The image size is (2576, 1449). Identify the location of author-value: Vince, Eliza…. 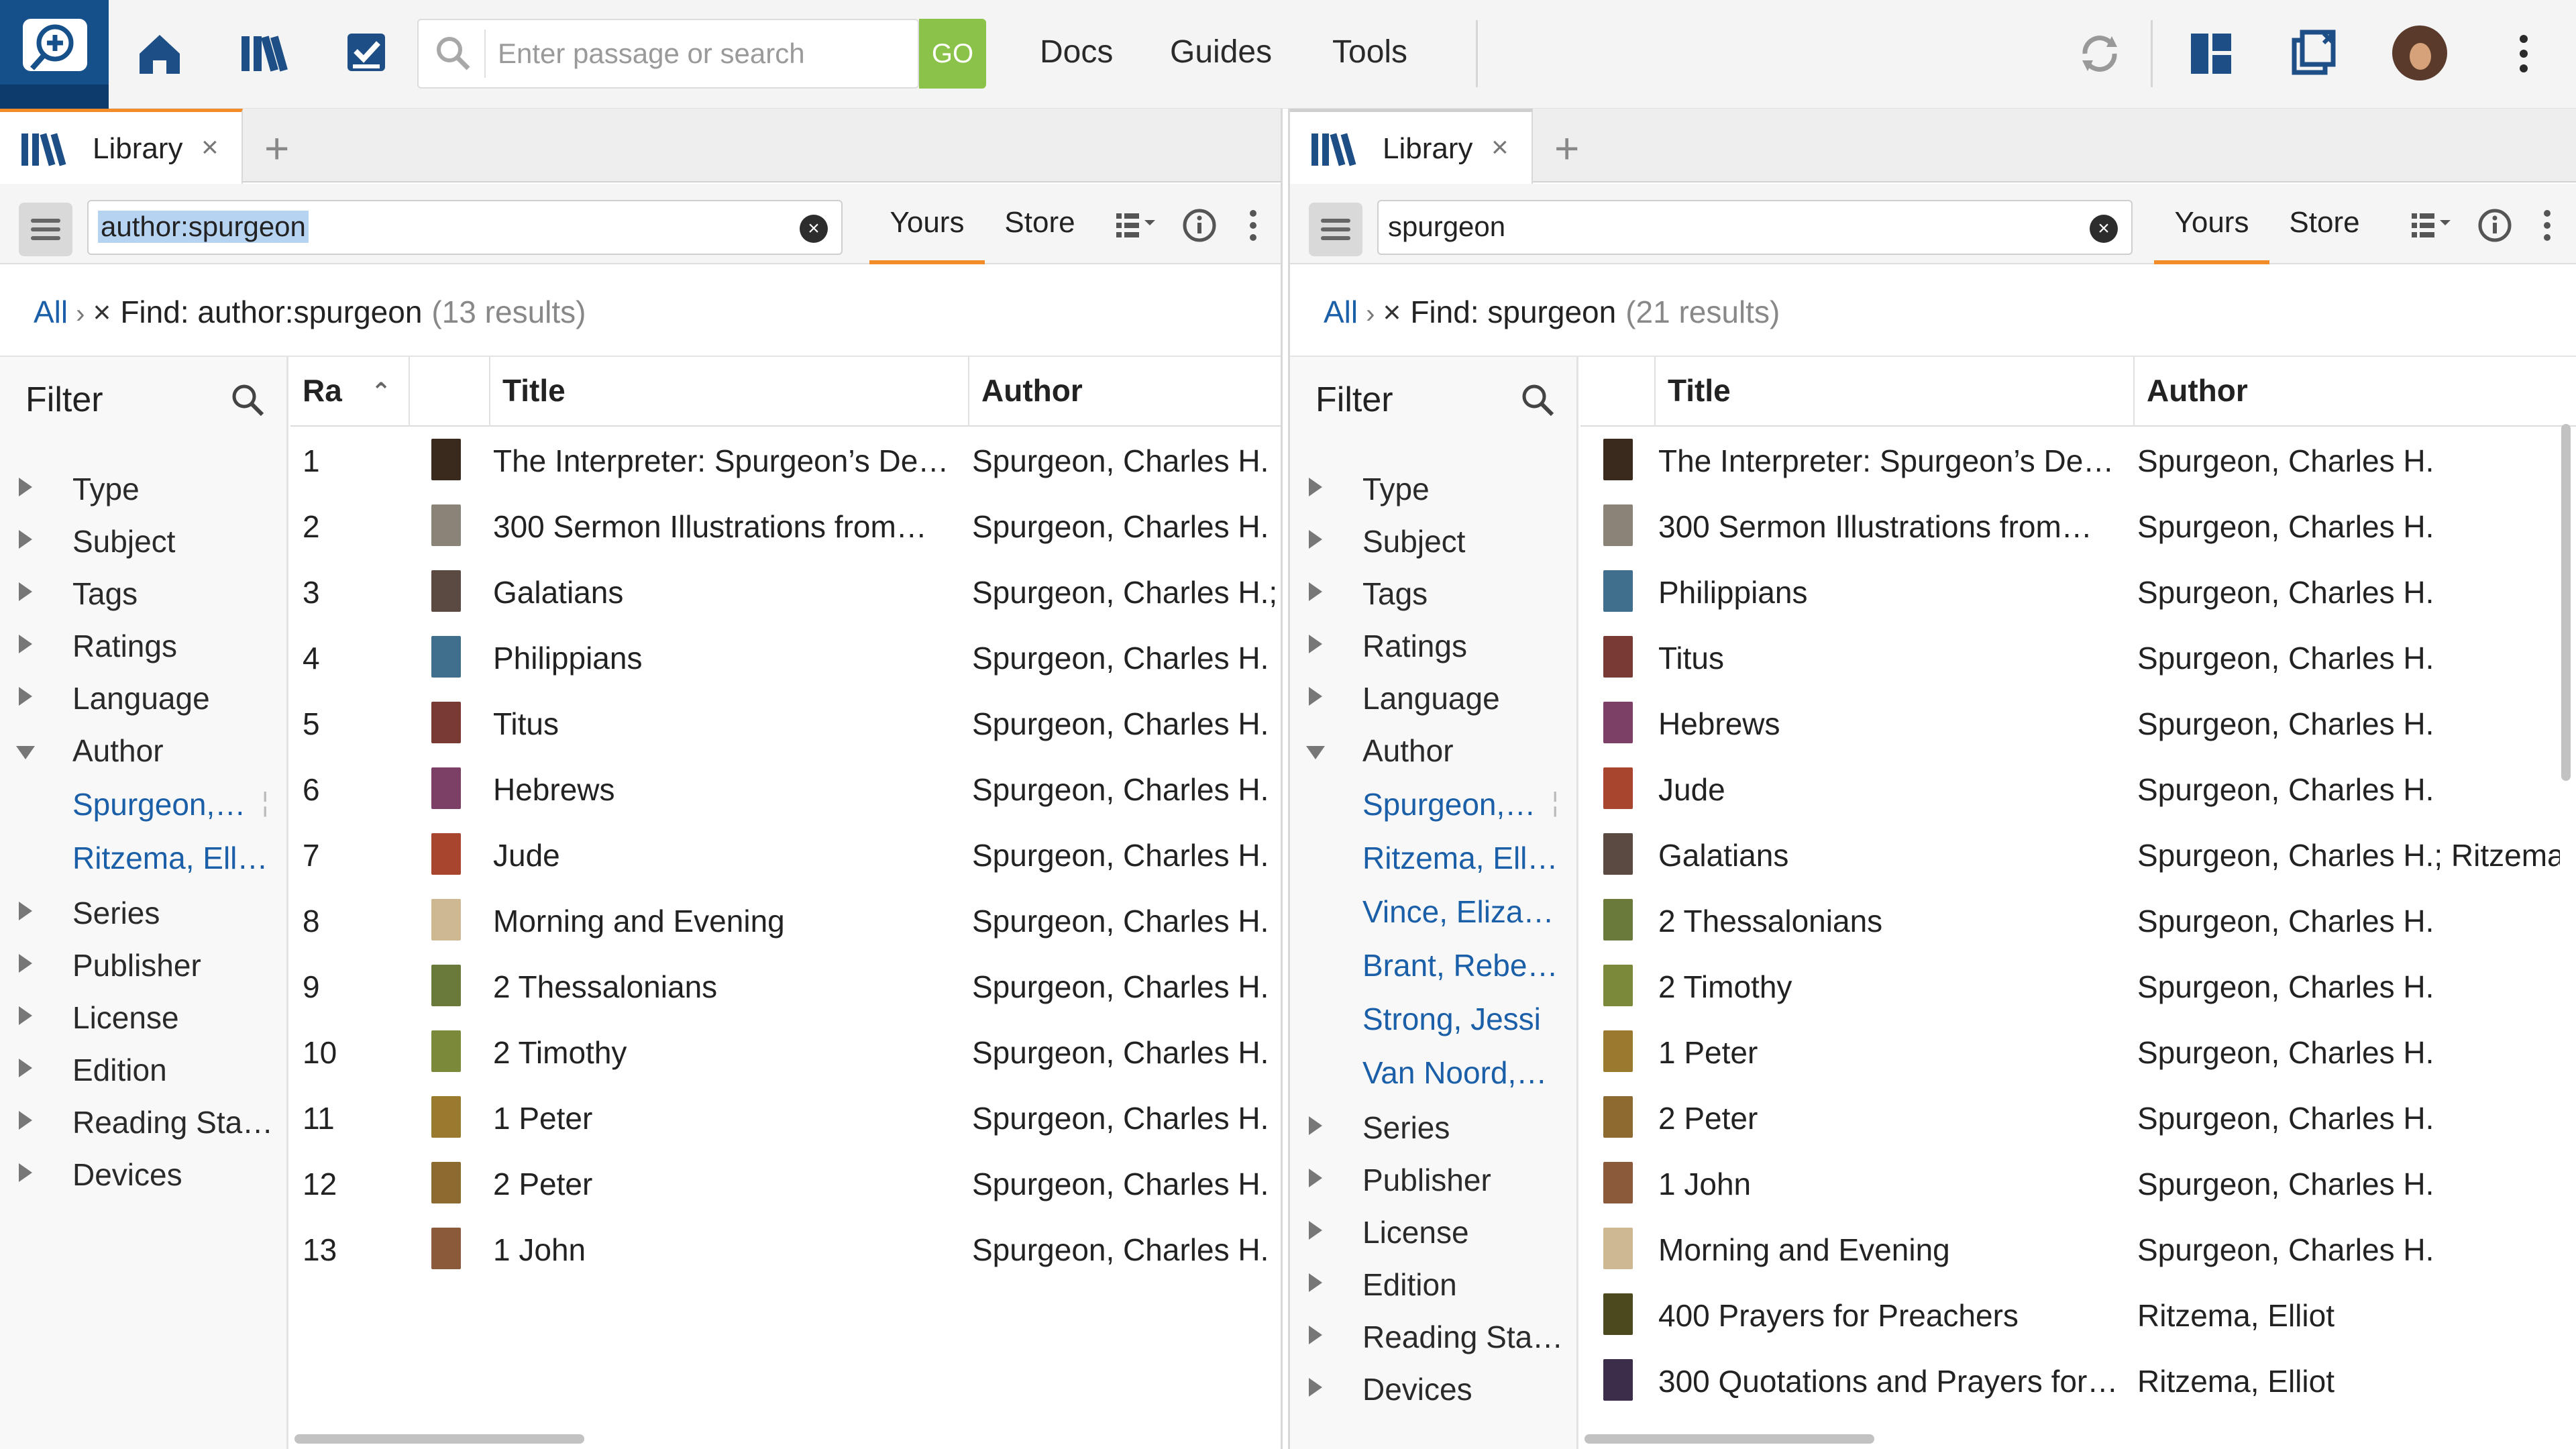
(1434, 914).